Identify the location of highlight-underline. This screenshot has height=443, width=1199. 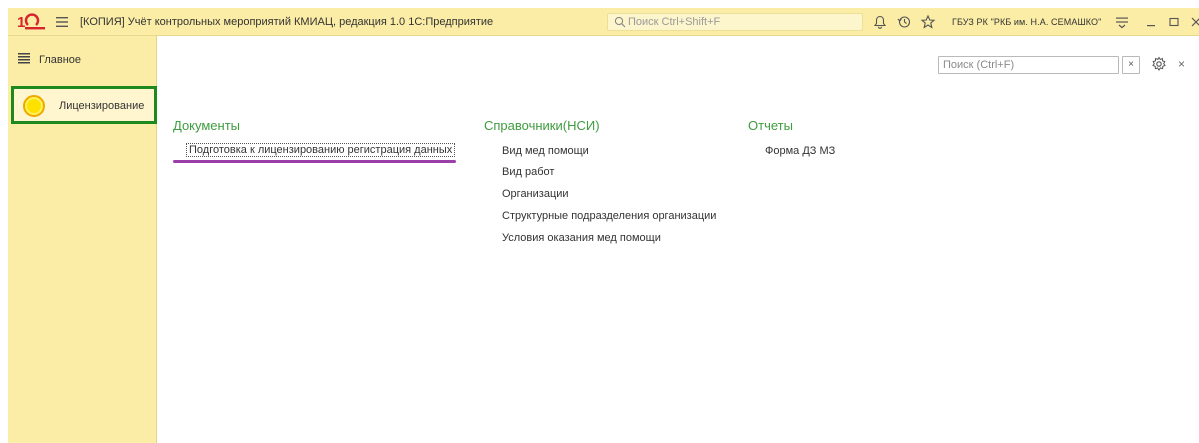
(314, 161).